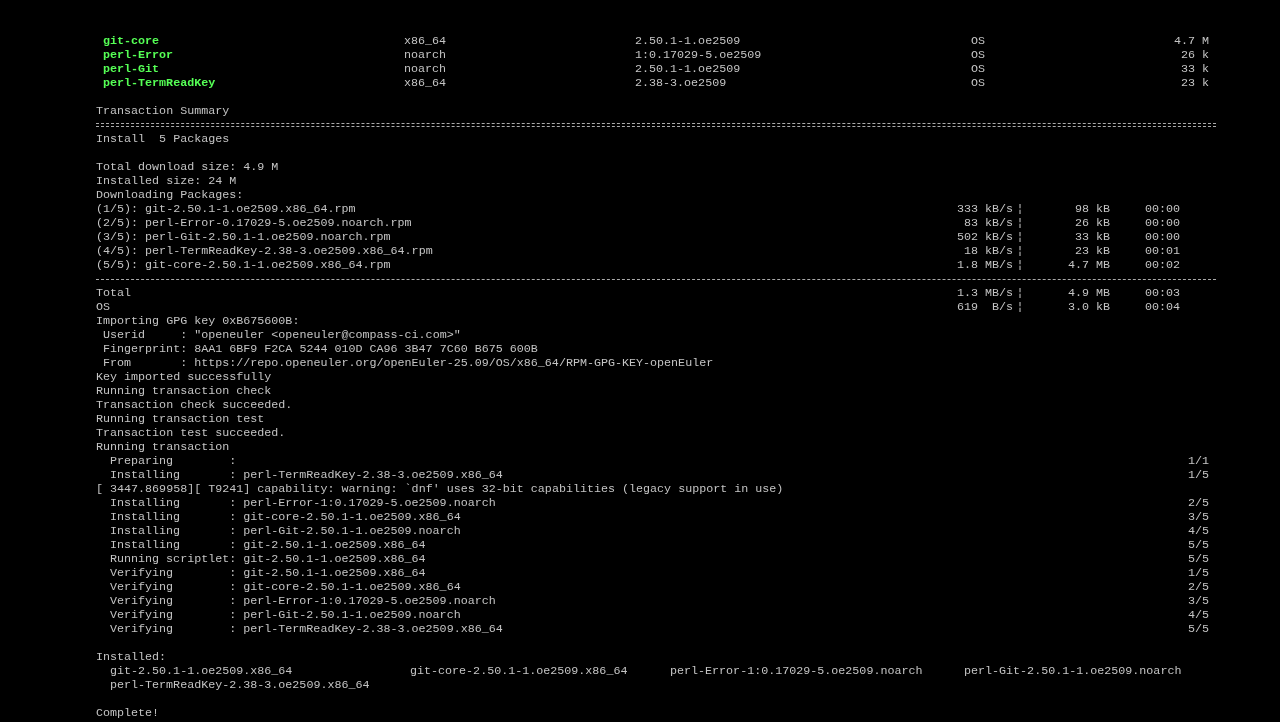 The image size is (1280, 722). I want to click on installed-package: perl-TermReadKey-2.38-3.oe2509.x86_64, so click(240, 685).